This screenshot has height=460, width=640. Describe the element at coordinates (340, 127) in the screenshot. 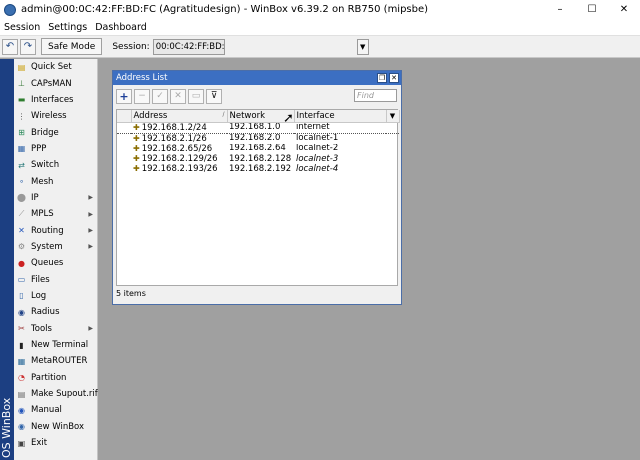

I see `cell-interface: internet` at that location.